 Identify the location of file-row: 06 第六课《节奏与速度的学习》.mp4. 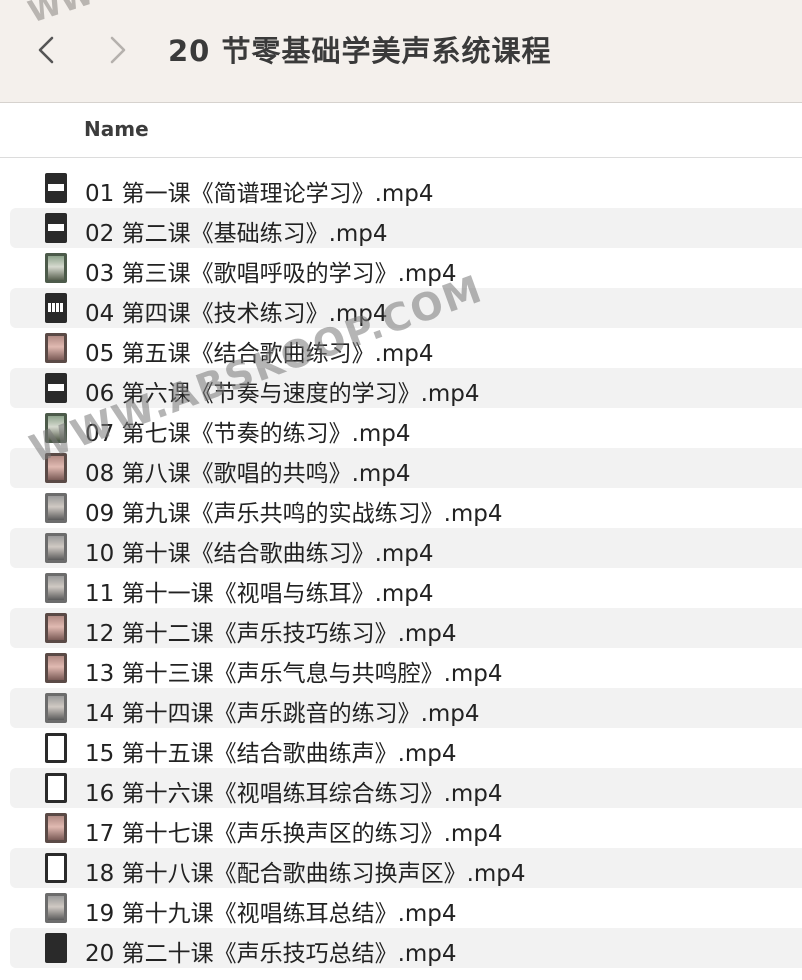
(401, 388).